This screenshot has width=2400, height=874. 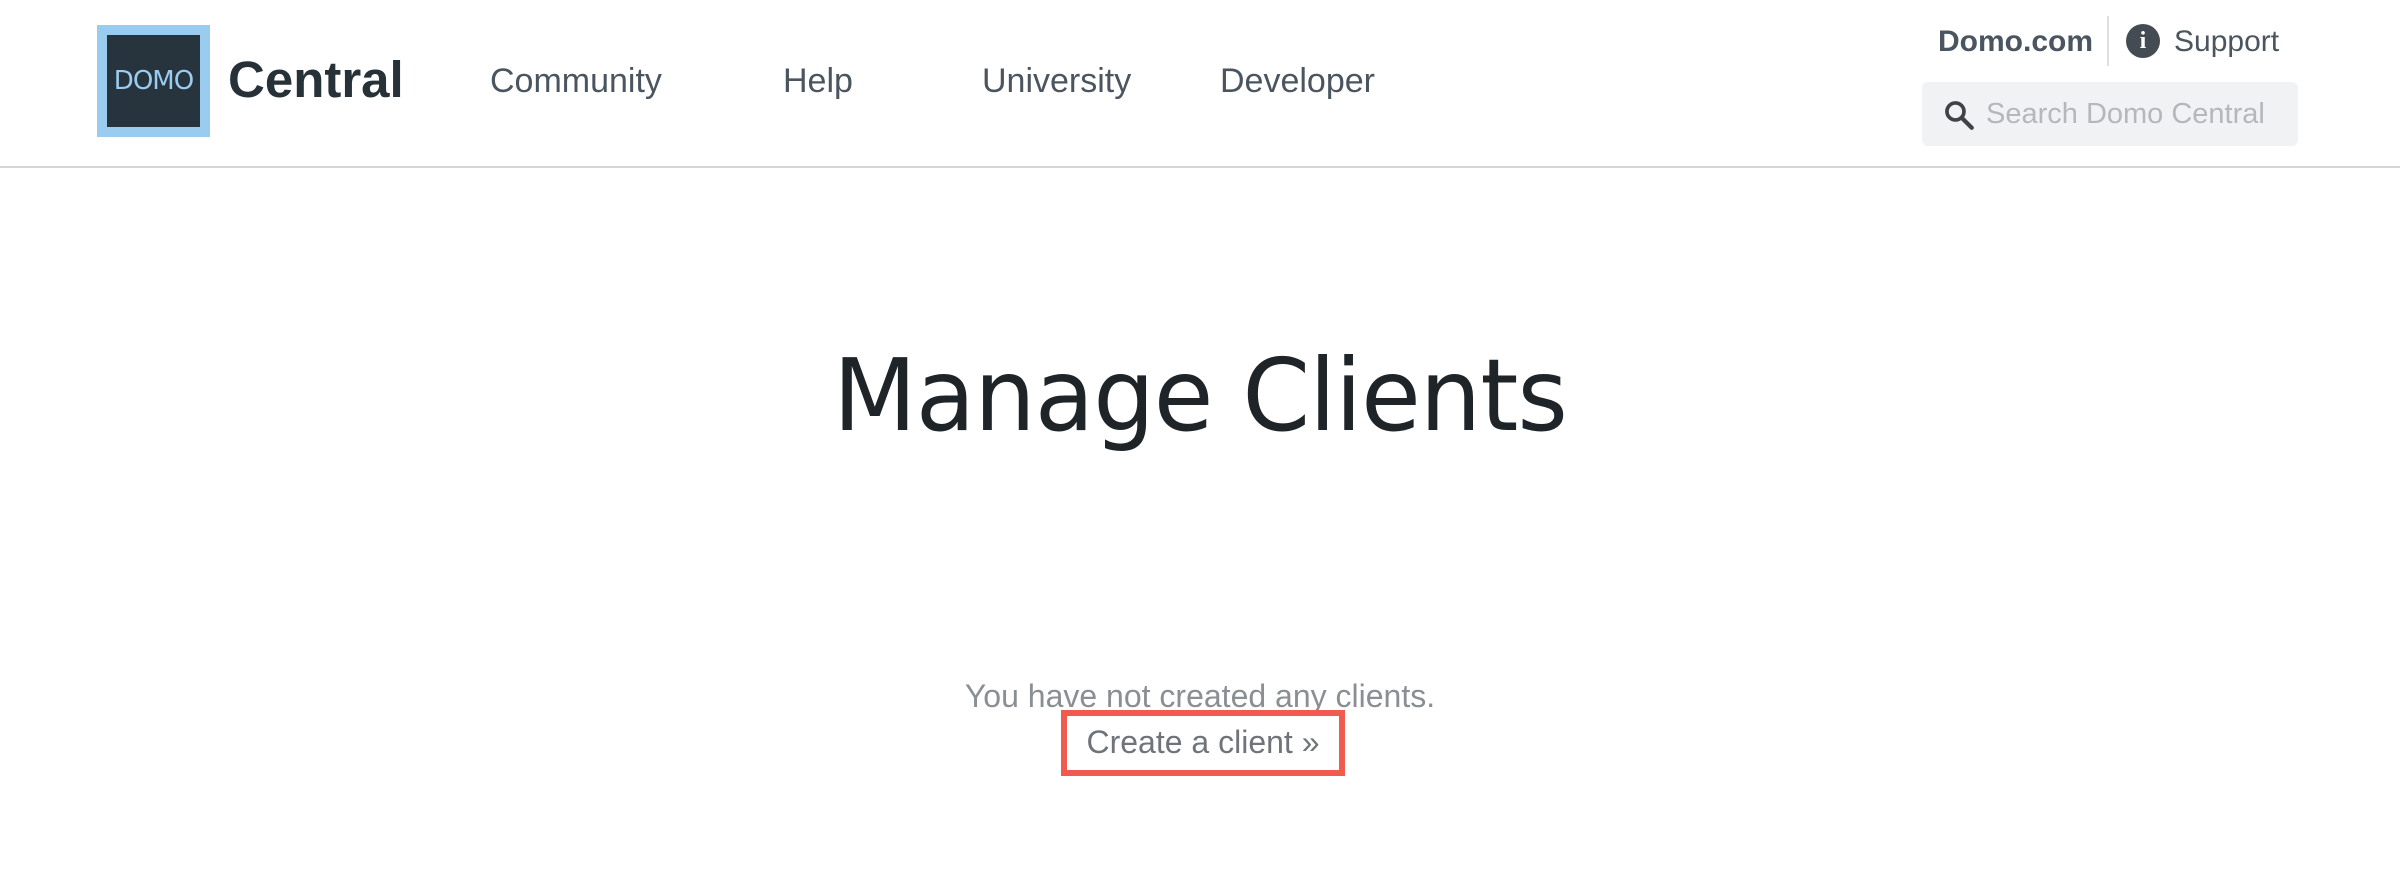 What do you see at coordinates (576, 81) in the screenshot?
I see `nav-community: Community` at bounding box center [576, 81].